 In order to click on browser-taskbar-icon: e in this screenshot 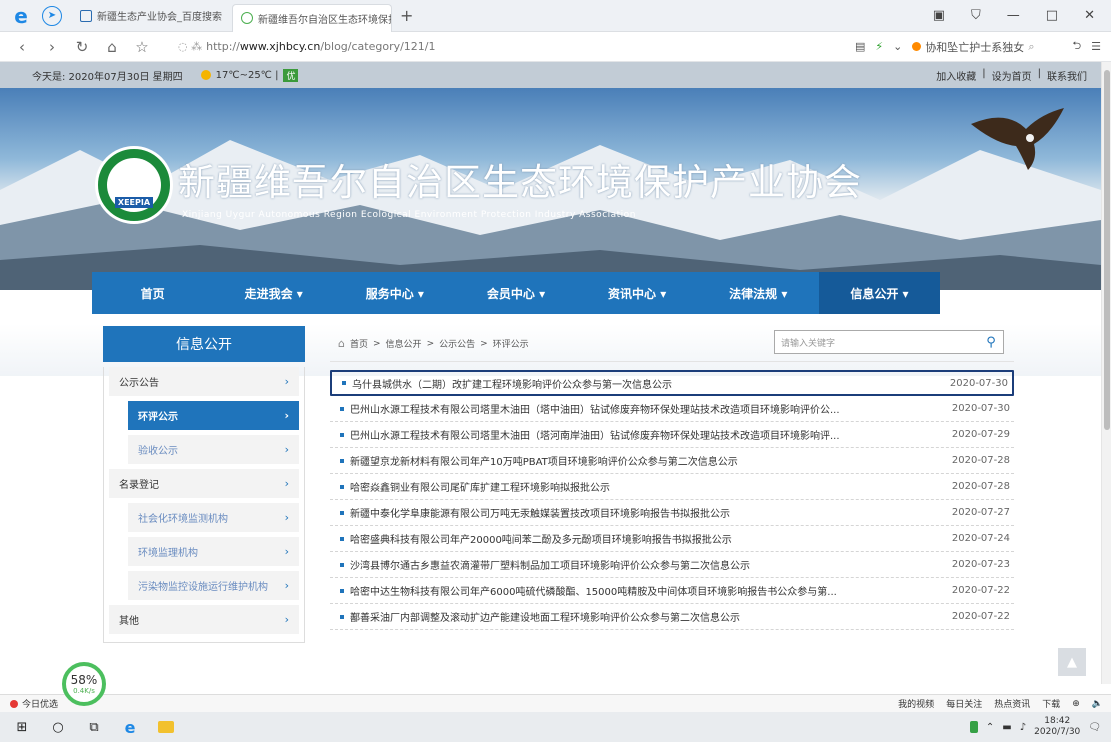, I will do `click(130, 727)`.